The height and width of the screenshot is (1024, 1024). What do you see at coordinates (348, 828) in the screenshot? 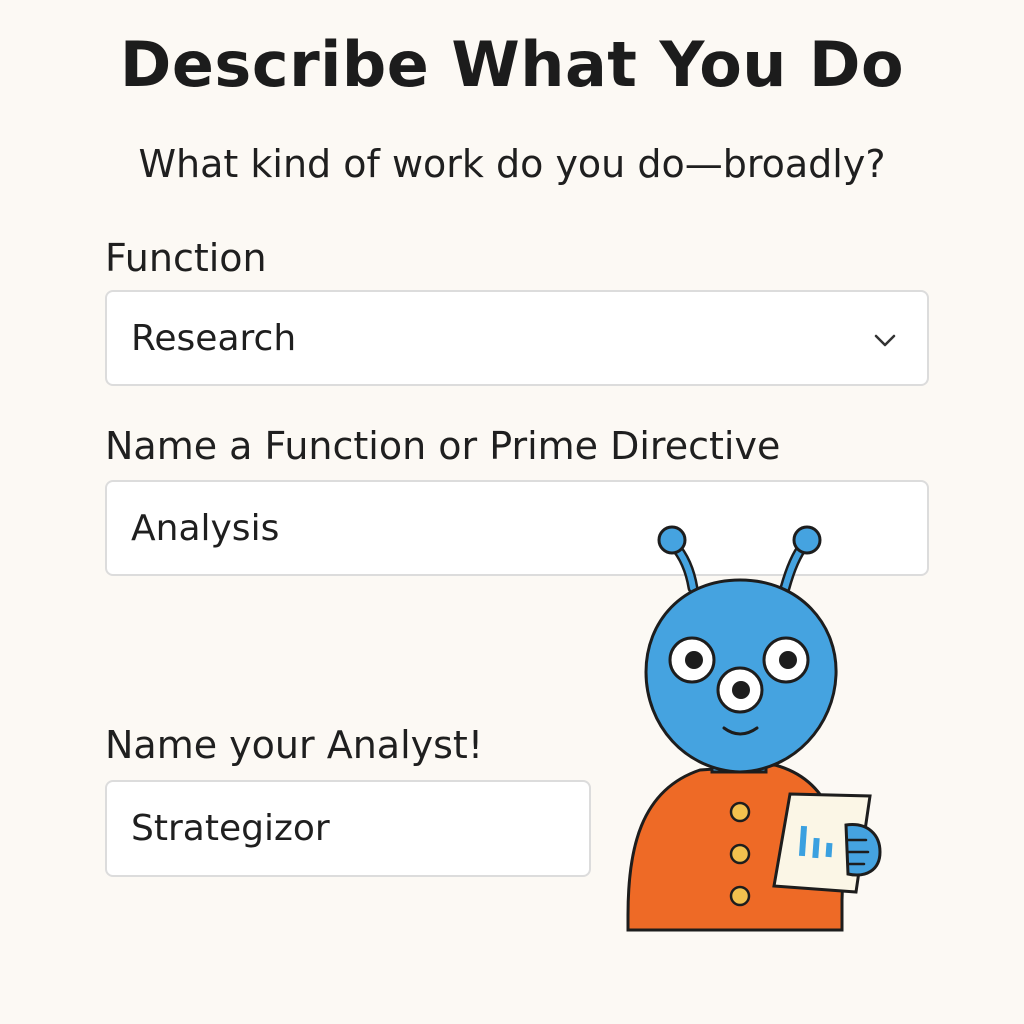
I see `analyst-name-input` at bounding box center [348, 828].